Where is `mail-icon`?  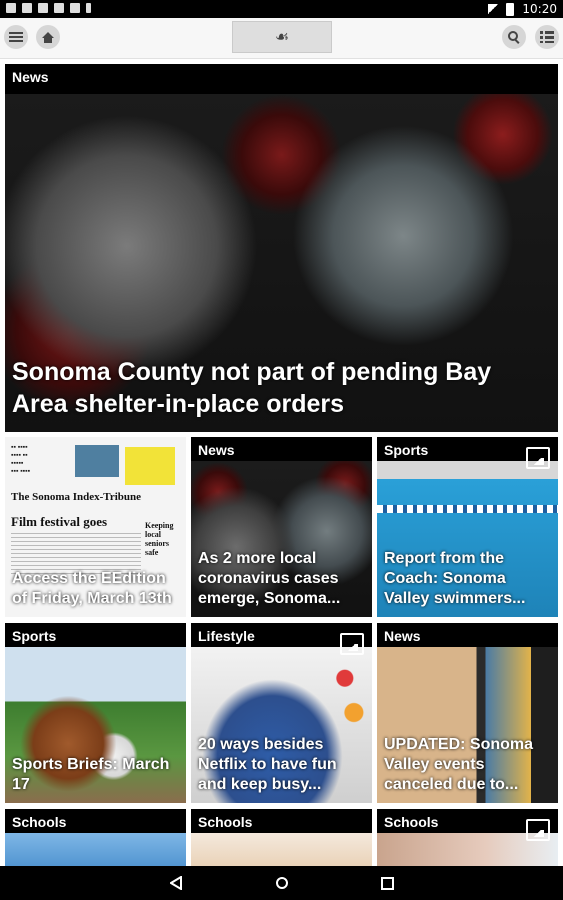
mail-icon is located at coordinates (11, 8).